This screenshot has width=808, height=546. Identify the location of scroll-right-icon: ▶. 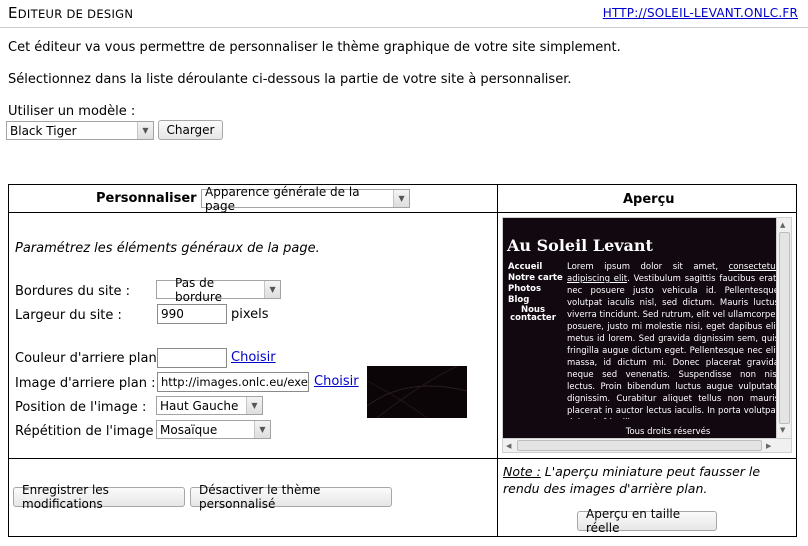
(768, 446).